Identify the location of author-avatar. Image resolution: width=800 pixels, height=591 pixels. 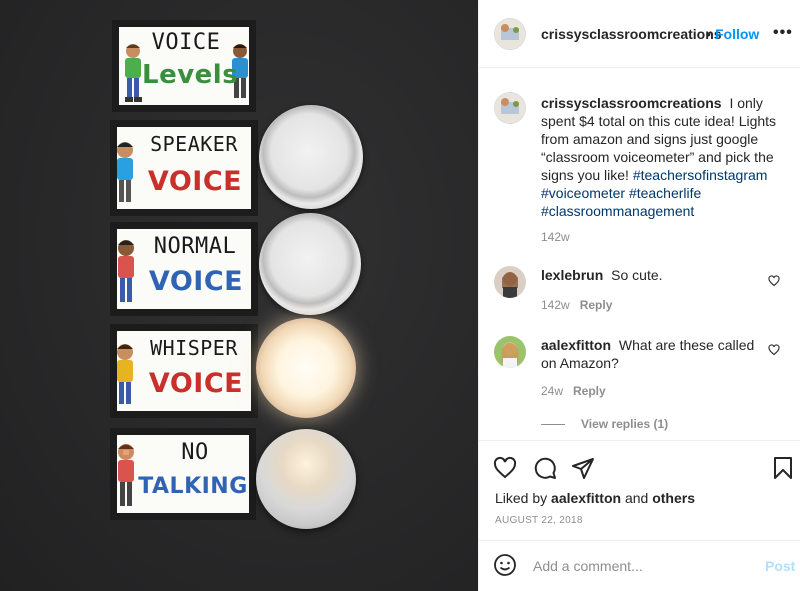
(510, 34).